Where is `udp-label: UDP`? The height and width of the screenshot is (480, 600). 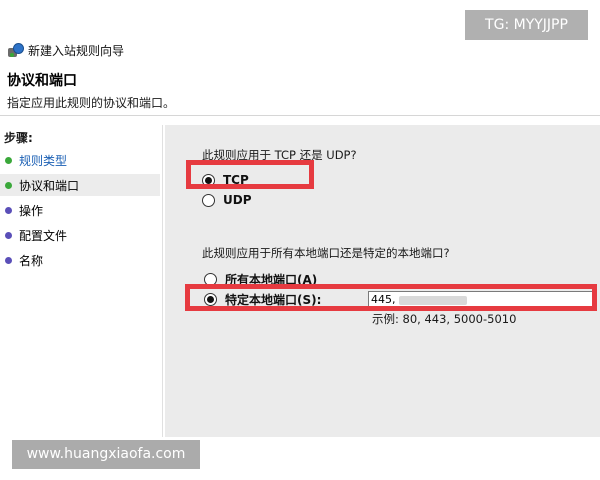 udp-label: UDP is located at coordinates (237, 200).